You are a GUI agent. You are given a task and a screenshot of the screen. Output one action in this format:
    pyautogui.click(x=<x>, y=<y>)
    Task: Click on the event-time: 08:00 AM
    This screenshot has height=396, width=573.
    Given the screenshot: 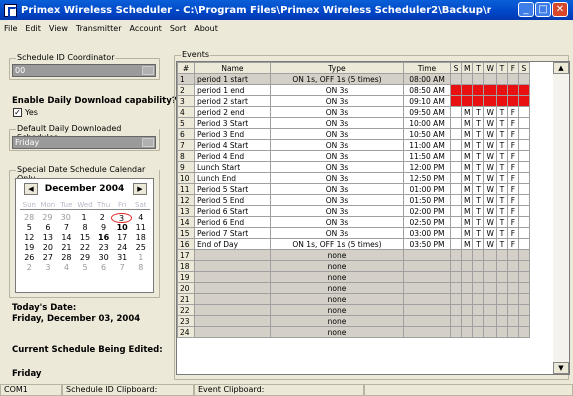 What is the action you would take?
    pyautogui.click(x=427, y=79)
    